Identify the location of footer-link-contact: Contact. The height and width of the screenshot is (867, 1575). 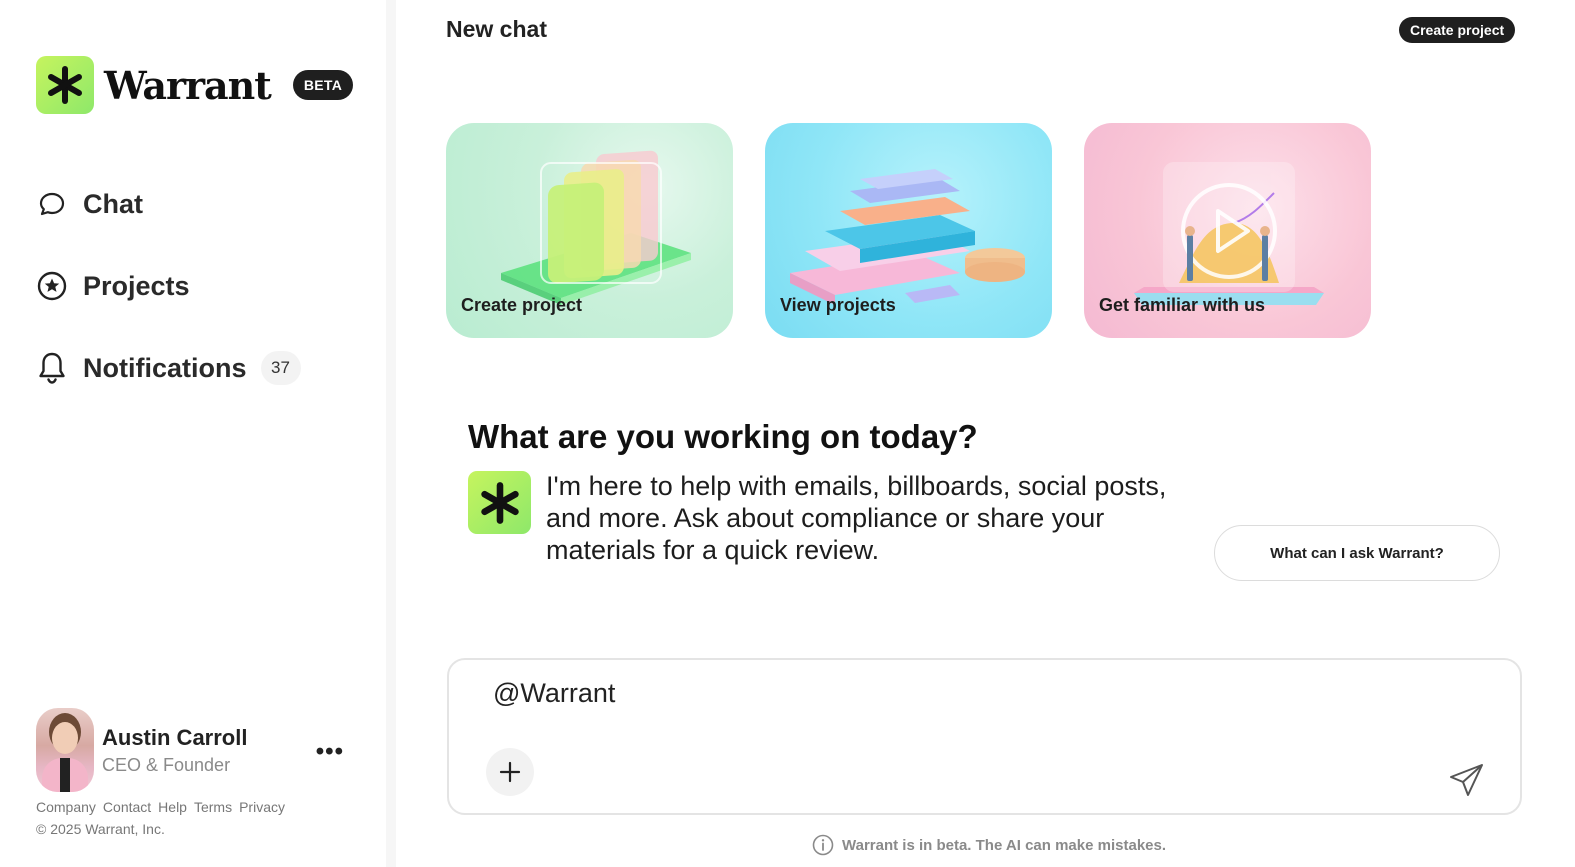
(127, 807).